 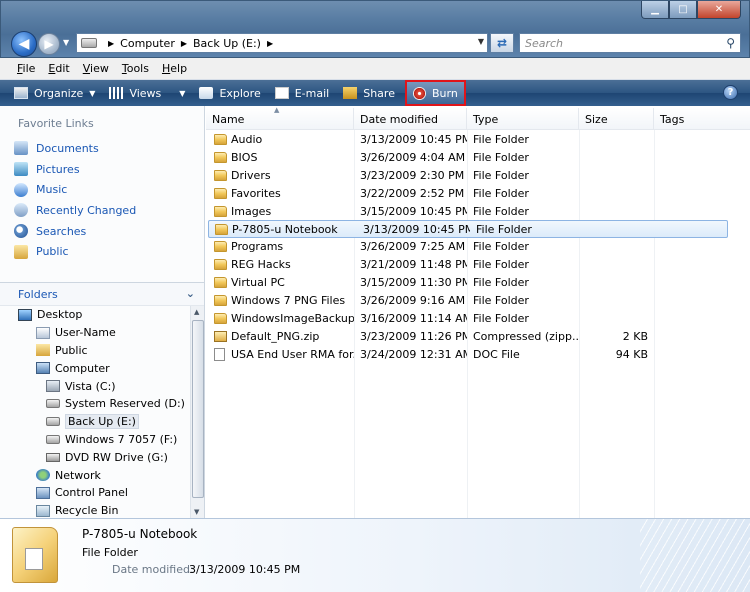 I want to click on folder-tree-item: Back Up (E:), so click(x=95, y=422).